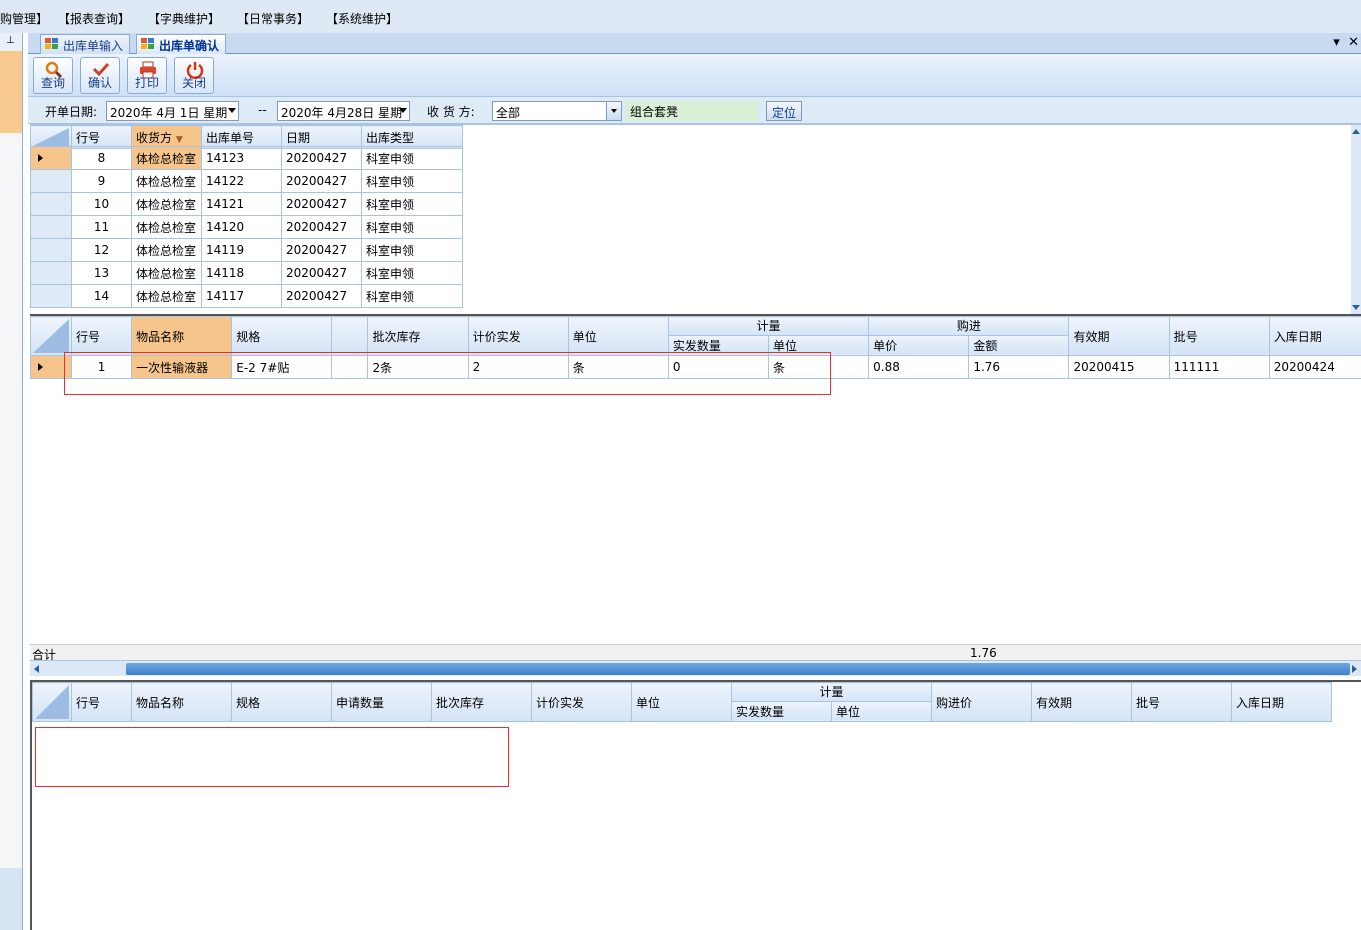 The width and height of the screenshot is (1361, 930). I want to click on splitter, so click(26, 481).